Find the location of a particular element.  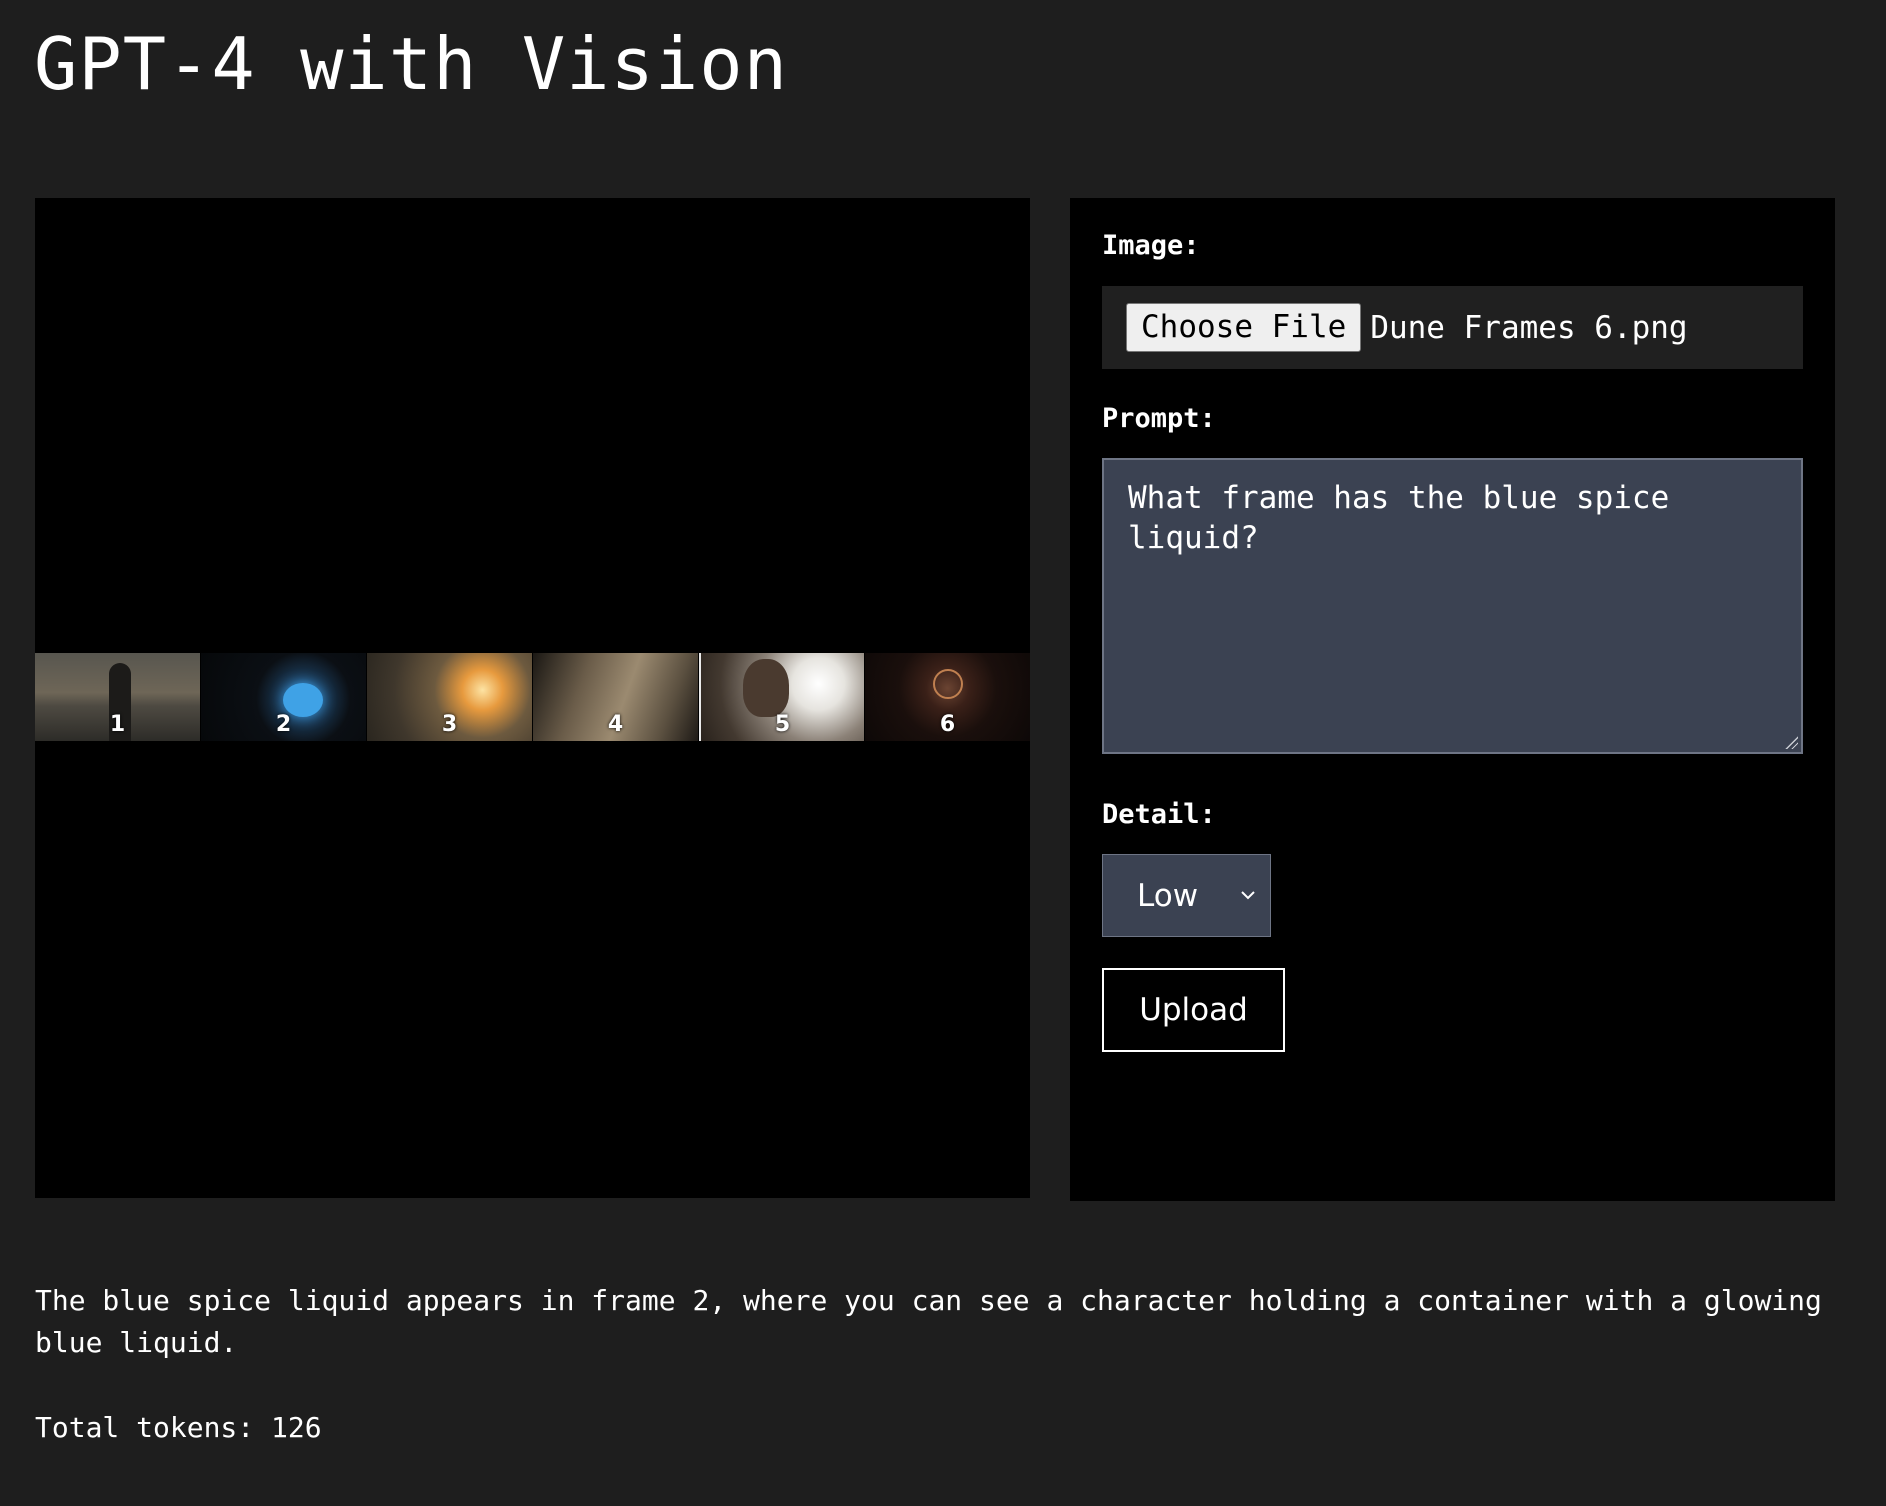

frame-thumbnail: 3 is located at coordinates (449, 697).